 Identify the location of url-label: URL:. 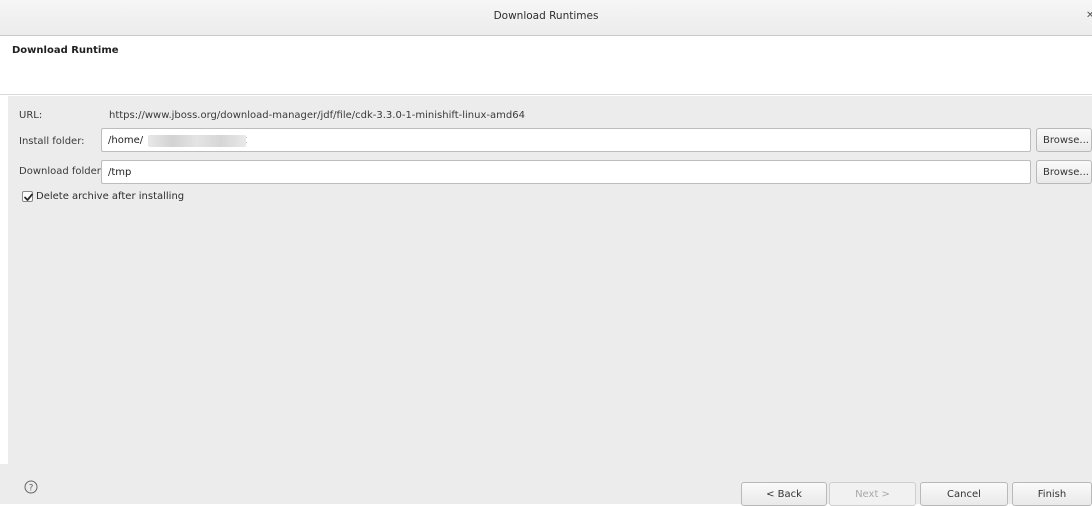
(31, 115).